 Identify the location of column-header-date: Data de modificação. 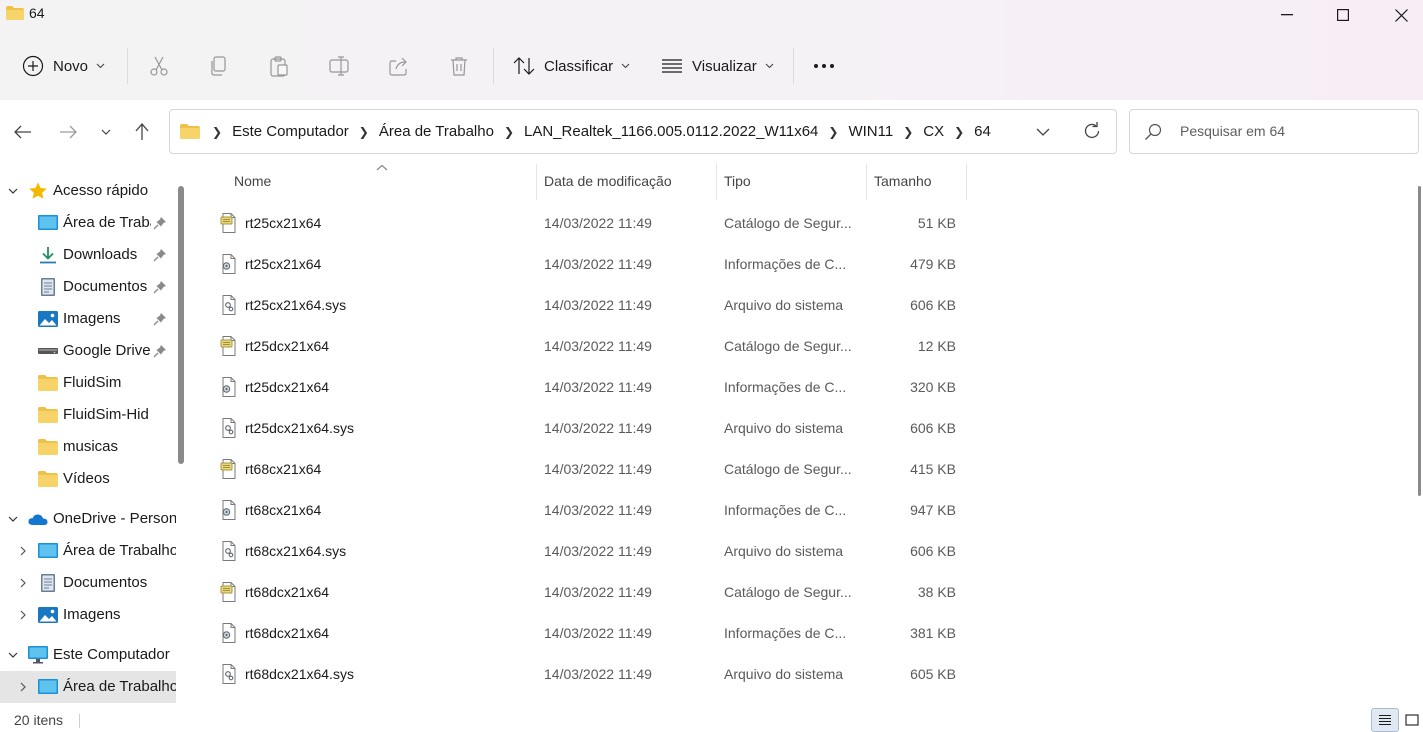
(627, 182).